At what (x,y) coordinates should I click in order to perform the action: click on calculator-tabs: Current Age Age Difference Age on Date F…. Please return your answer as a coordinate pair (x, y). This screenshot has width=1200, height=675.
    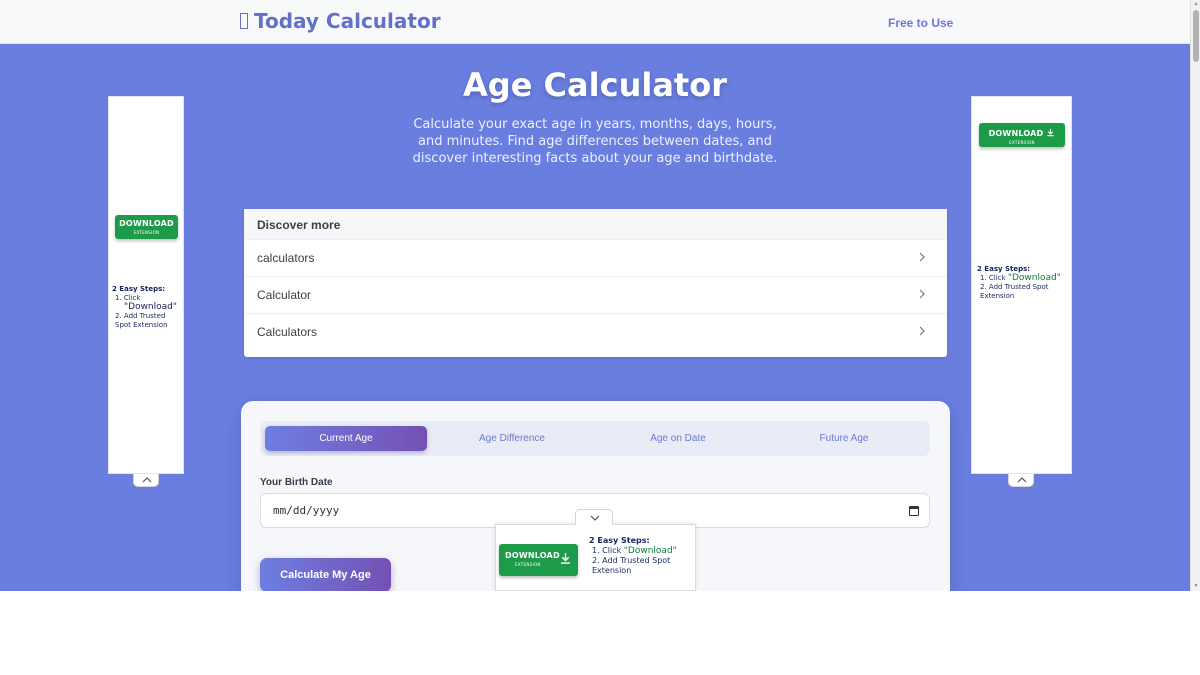
    Looking at the image, I should click on (595, 438).